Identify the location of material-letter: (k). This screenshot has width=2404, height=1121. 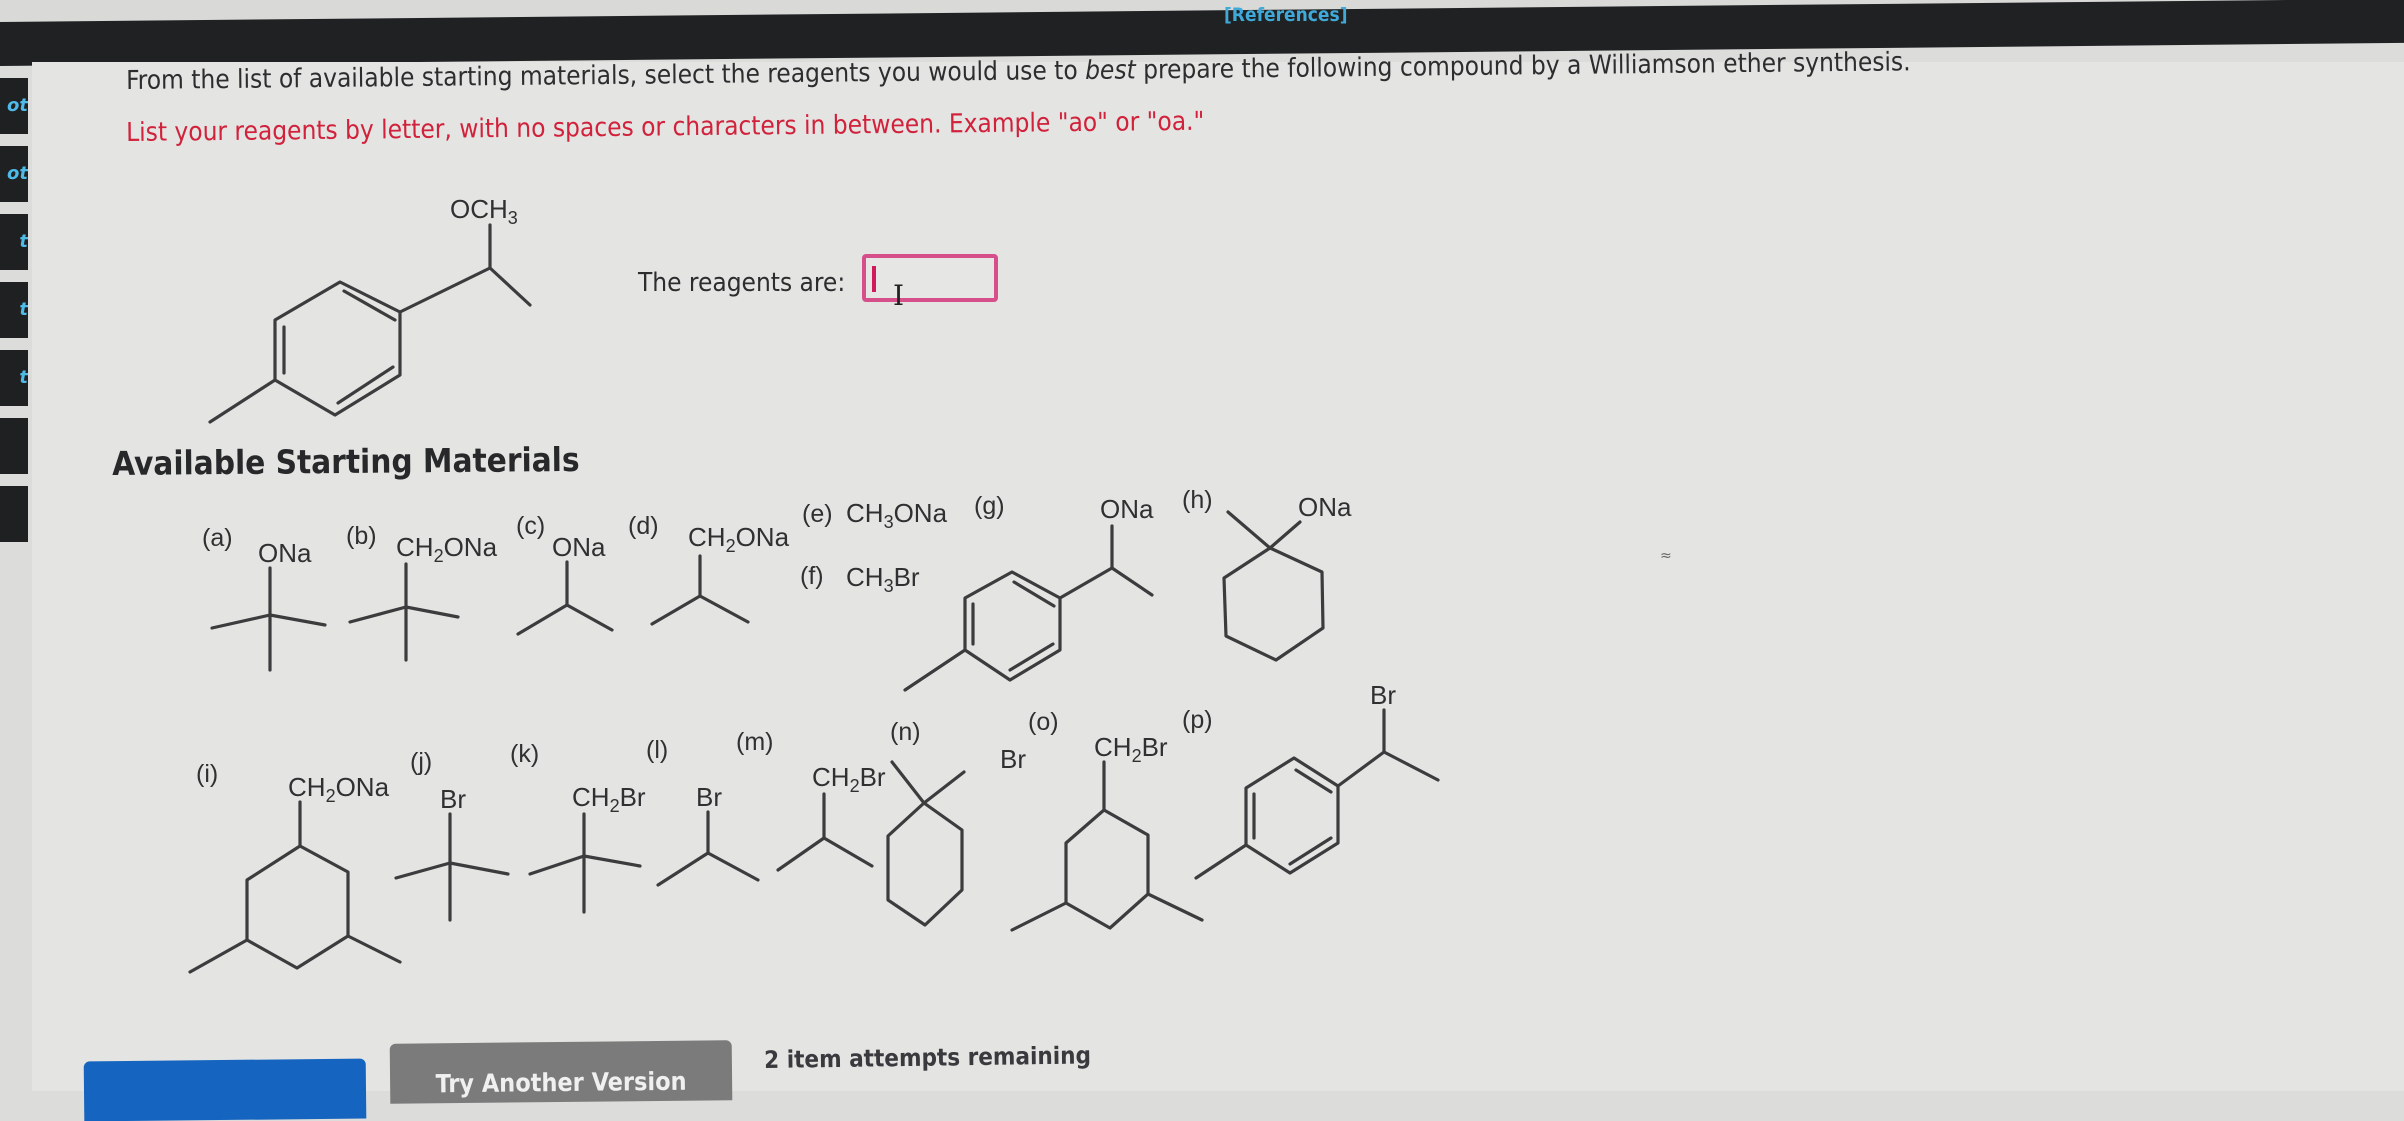
(524, 754).